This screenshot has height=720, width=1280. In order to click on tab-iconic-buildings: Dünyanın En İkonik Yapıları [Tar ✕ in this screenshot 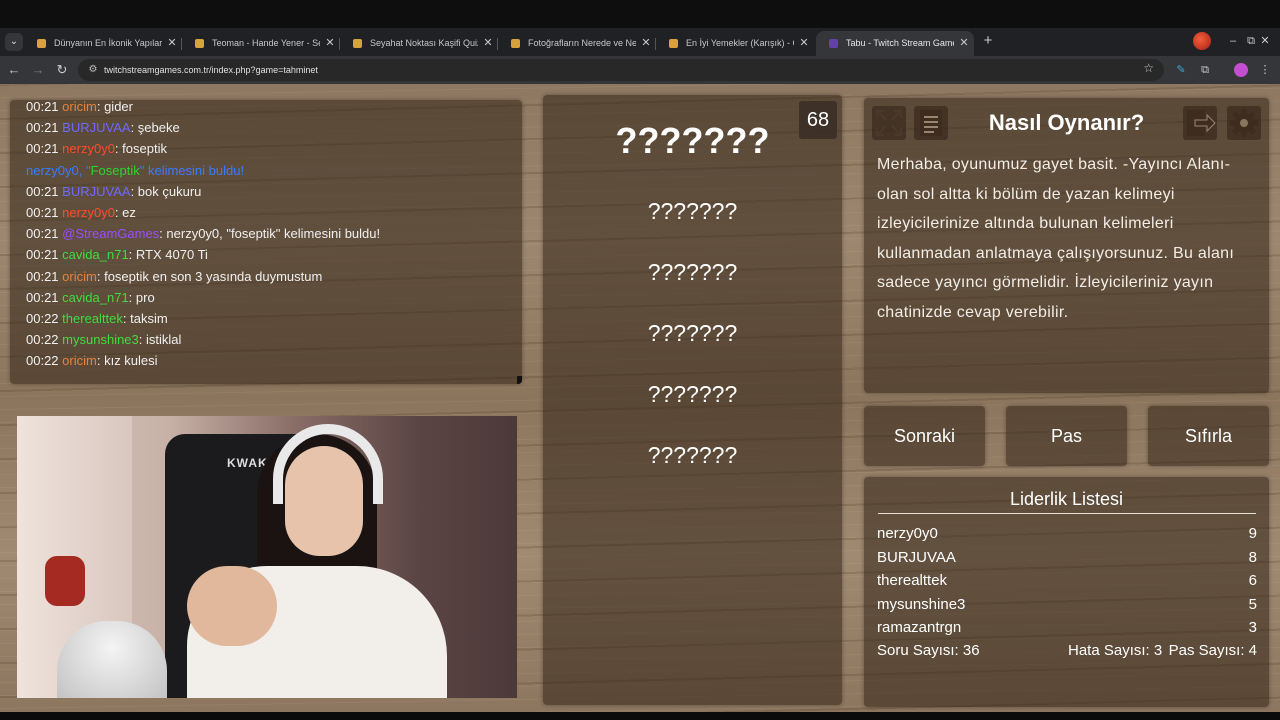, I will do `click(103, 43)`.